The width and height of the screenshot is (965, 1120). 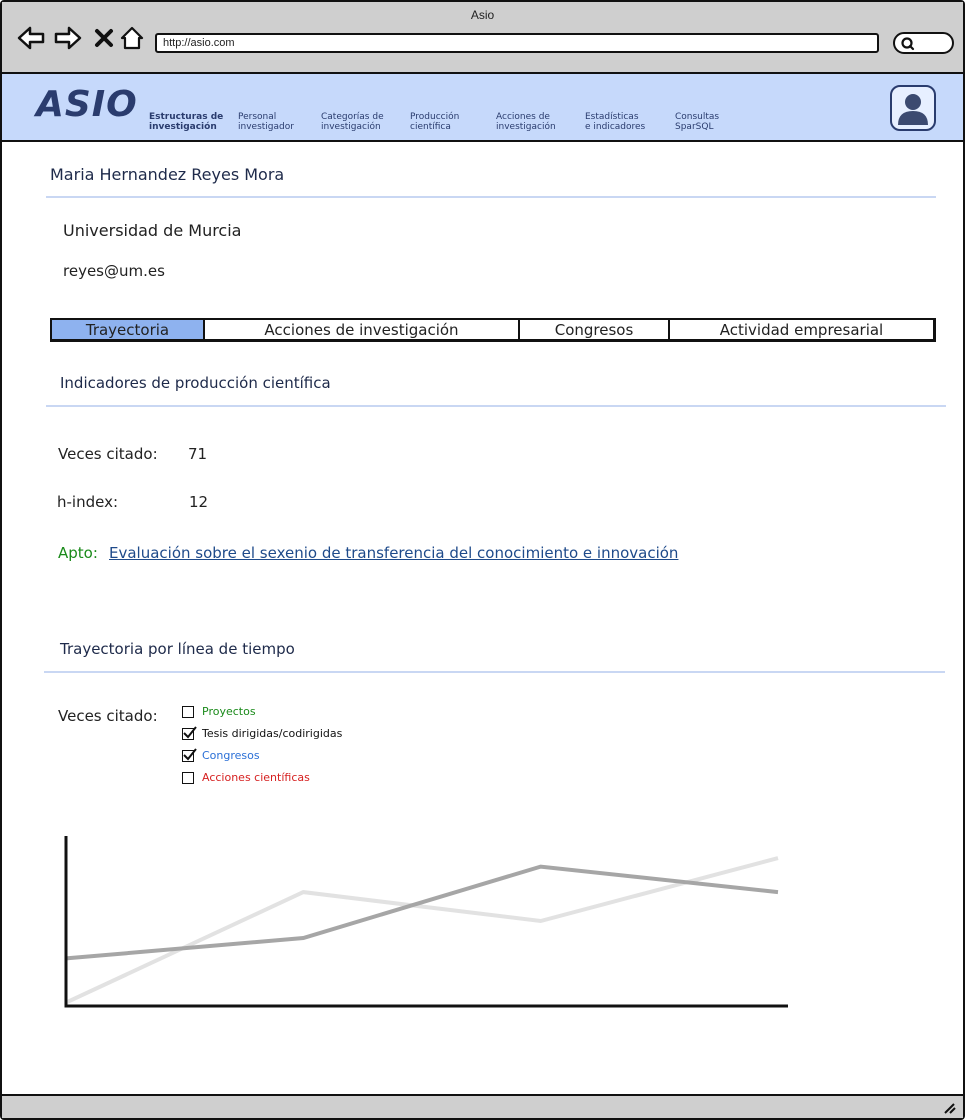 What do you see at coordinates (198, 454) in the screenshot?
I see `citations-value: 71` at bounding box center [198, 454].